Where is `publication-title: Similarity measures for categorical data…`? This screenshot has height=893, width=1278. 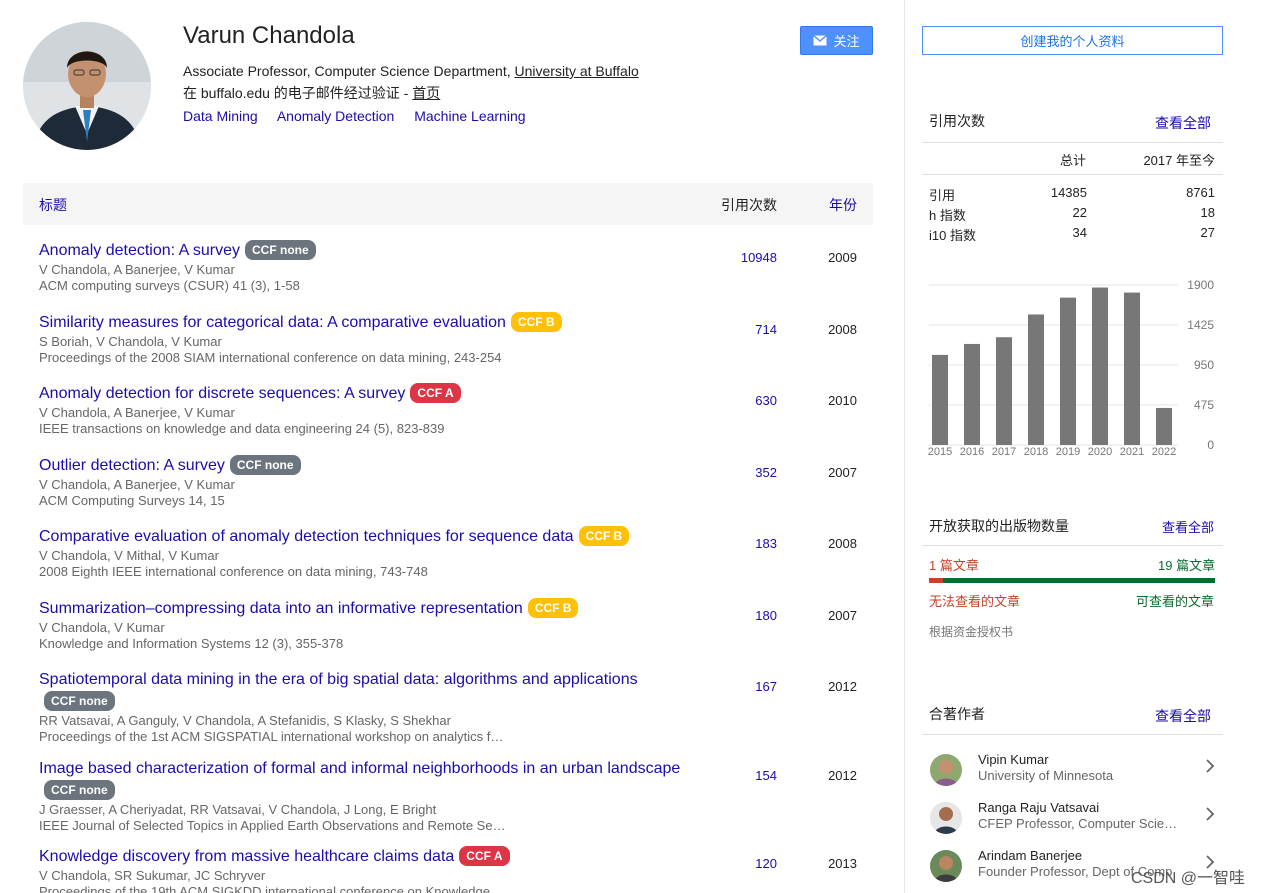
publication-title: Similarity measures for categorical data… is located at coordinates (272, 322).